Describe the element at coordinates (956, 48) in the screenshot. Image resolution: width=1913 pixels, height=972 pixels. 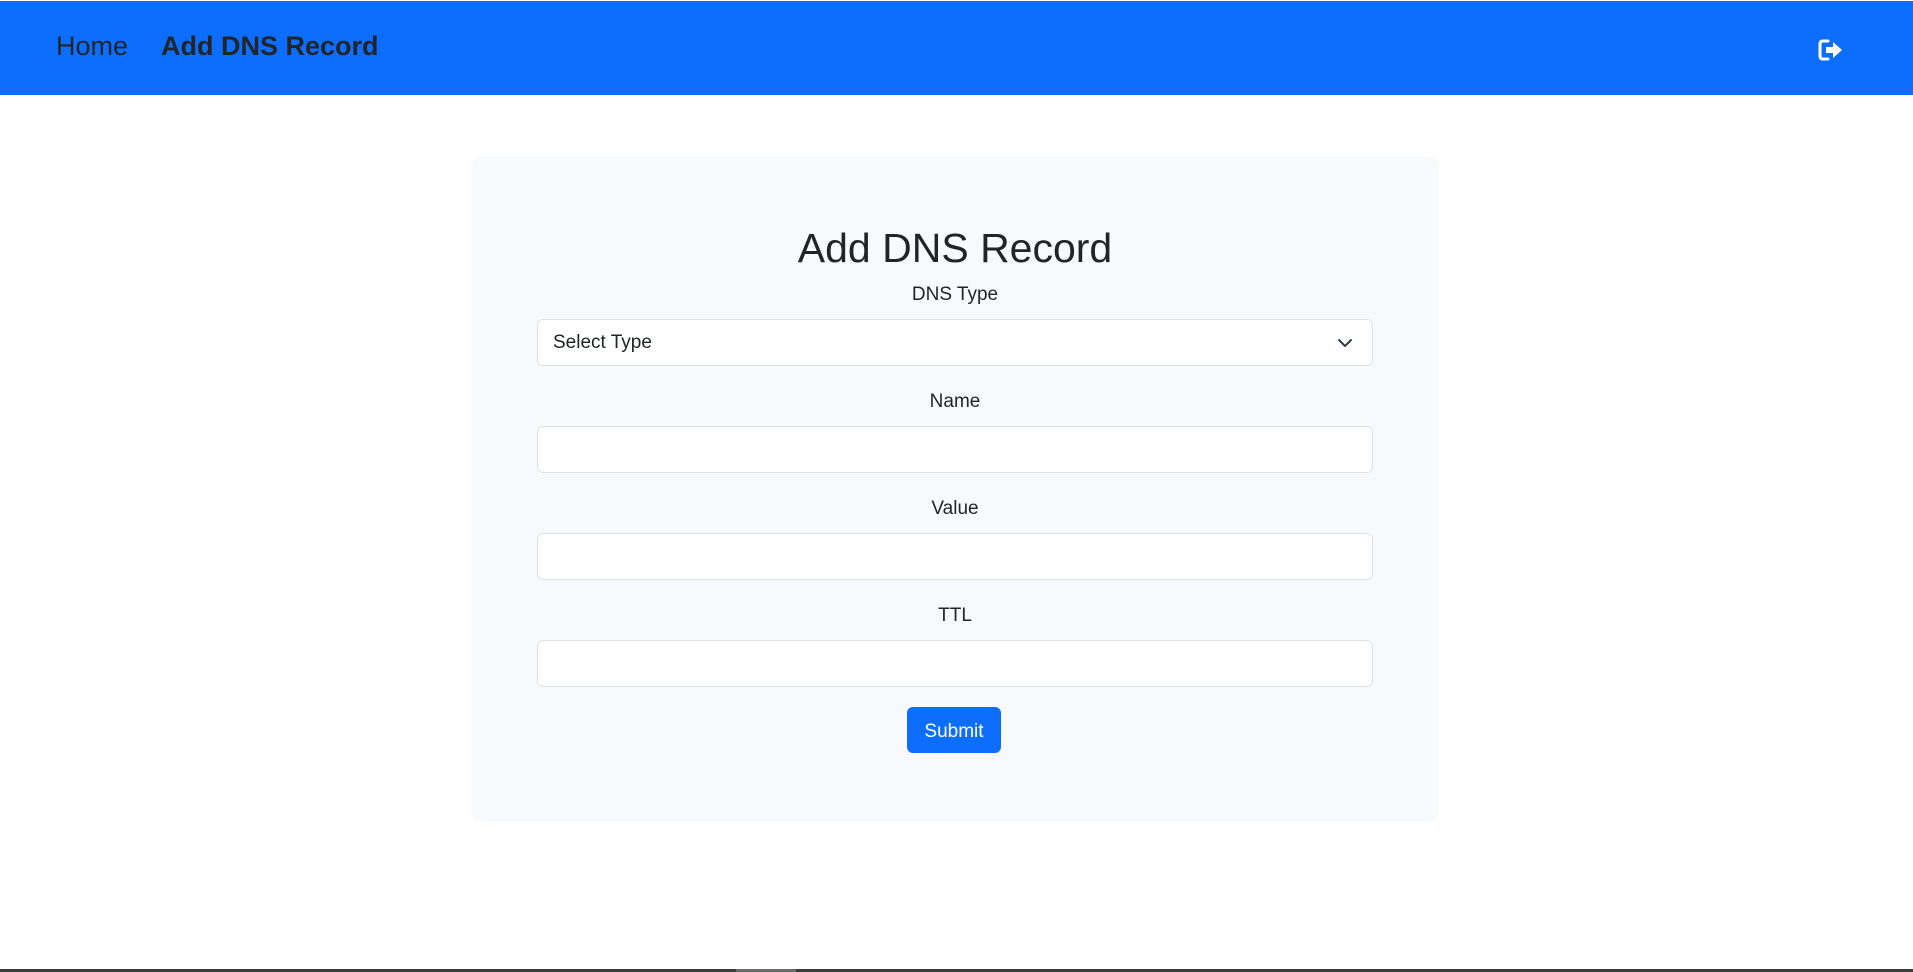
I see `top-navbar: Home Add DNS Record` at that location.